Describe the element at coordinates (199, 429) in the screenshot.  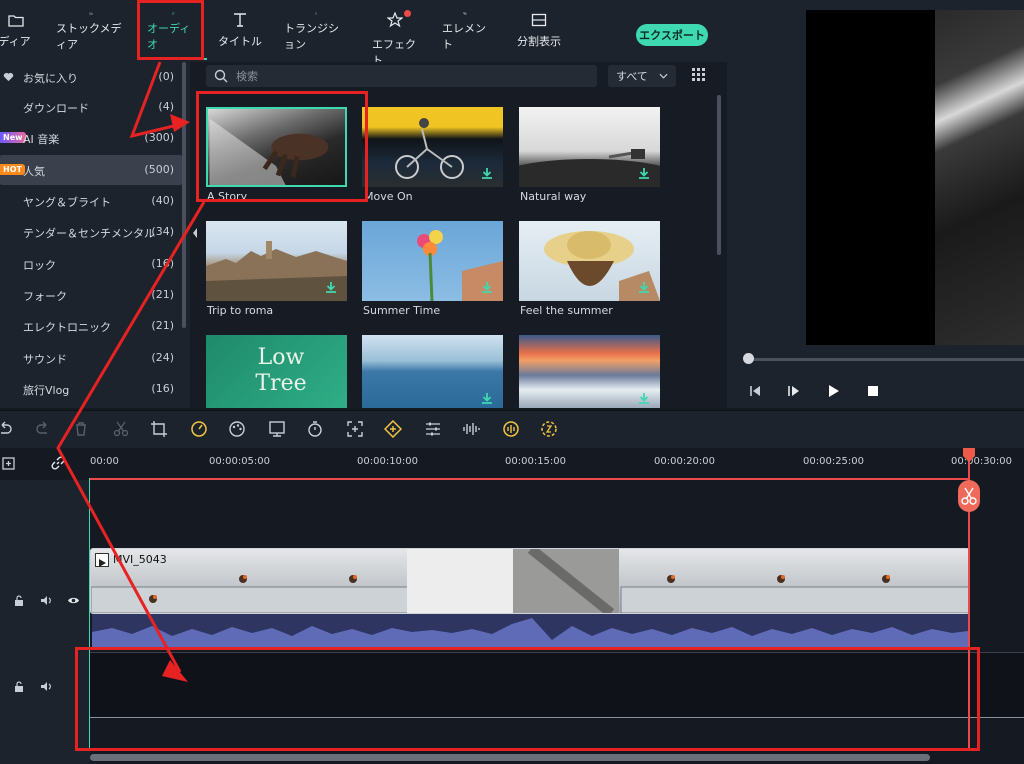
I see `speed-icon` at that location.